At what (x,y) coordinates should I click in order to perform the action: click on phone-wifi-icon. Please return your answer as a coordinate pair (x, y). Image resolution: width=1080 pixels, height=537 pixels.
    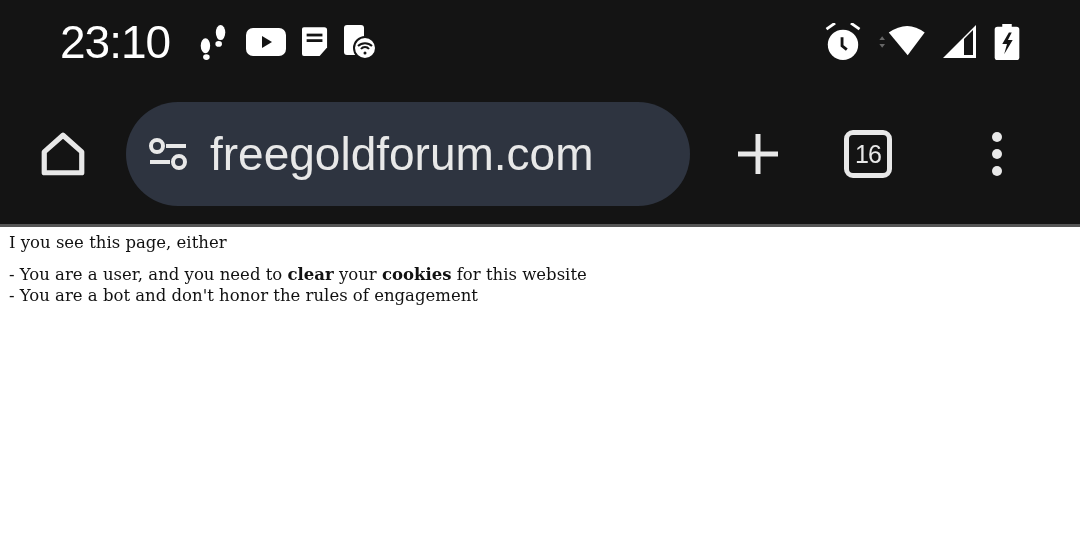
    Looking at the image, I should click on (360, 42).